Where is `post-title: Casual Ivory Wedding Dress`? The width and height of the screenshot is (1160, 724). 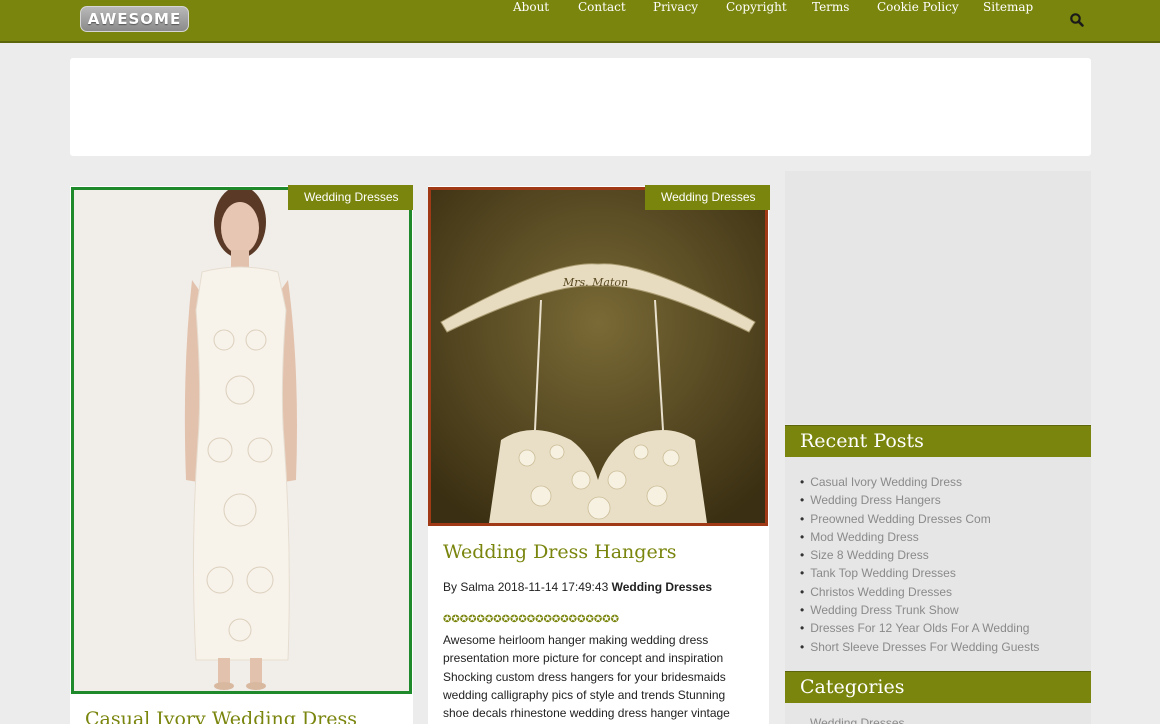
post-title: Casual Ivory Wedding Dress is located at coordinates (221, 716).